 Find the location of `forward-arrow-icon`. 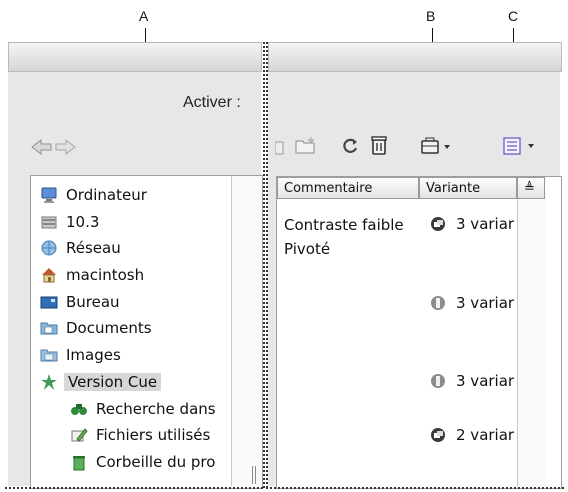

forward-arrow-icon is located at coordinates (65, 147).